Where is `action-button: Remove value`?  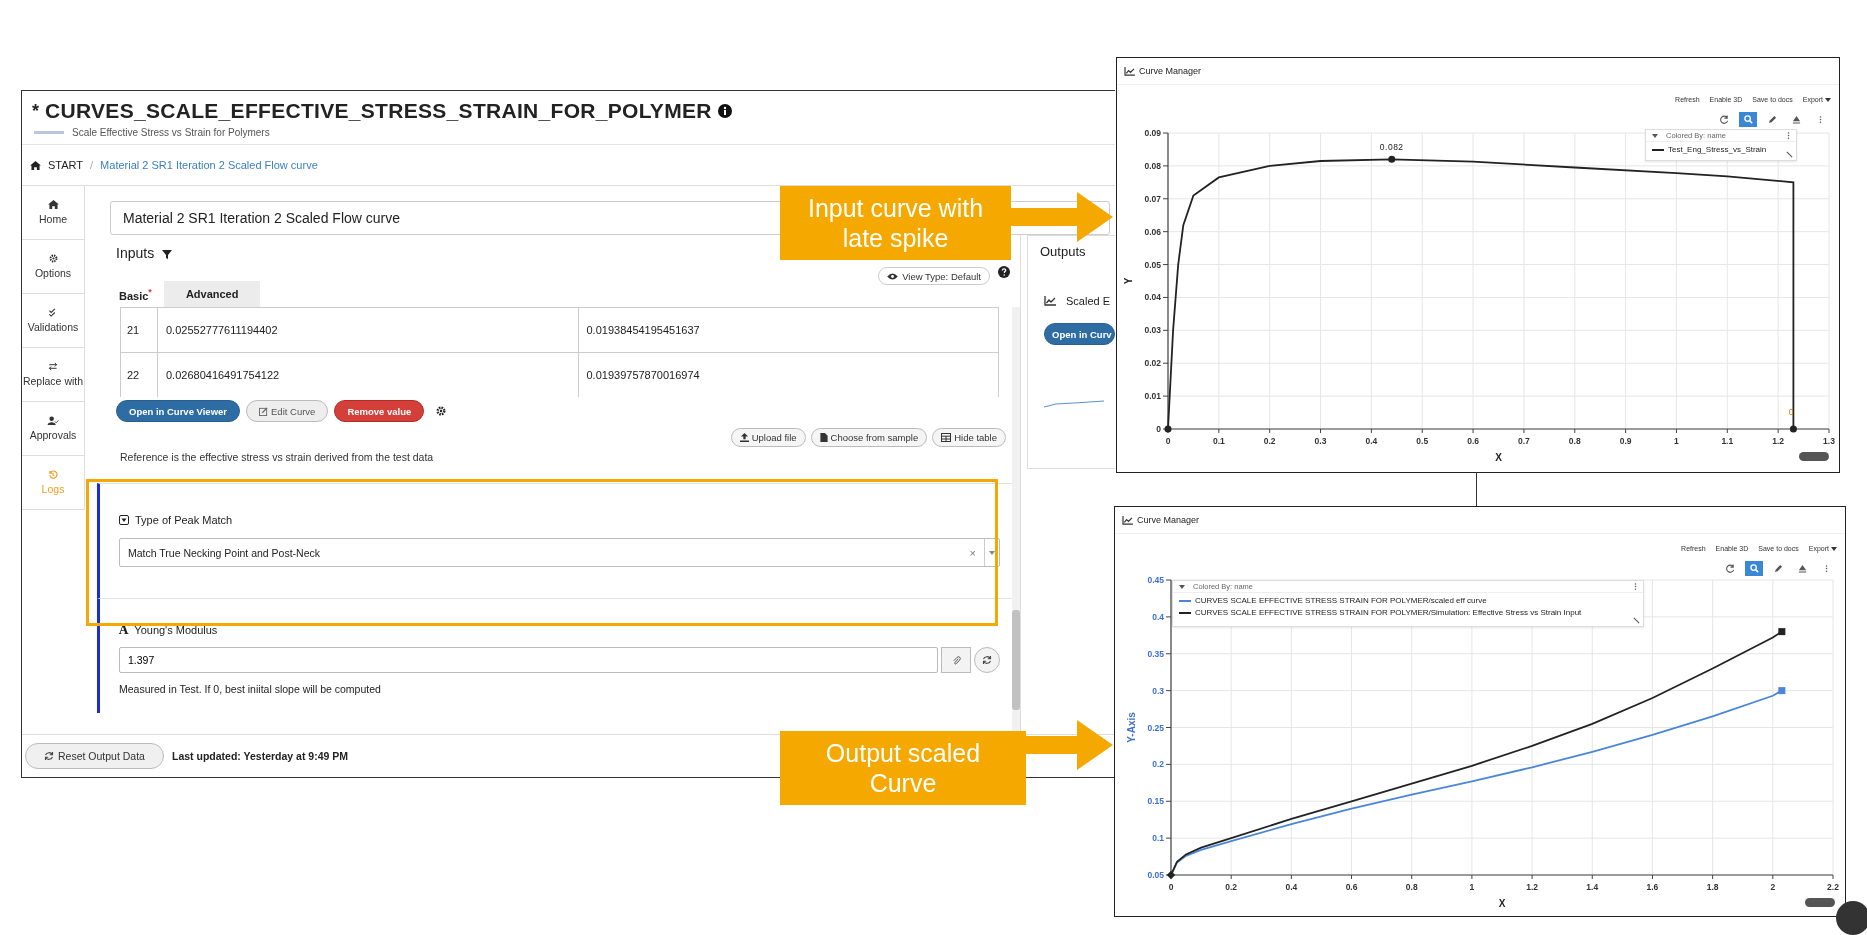 action-button: Remove value is located at coordinates (379, 411).